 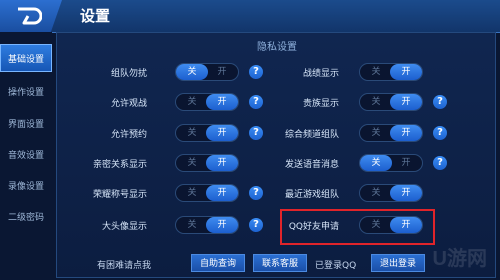 I want to click on sidebar: 基础设置 操作设置 界面设置 音效设置 录像设置 二级密码, so click(x=26, y=156).